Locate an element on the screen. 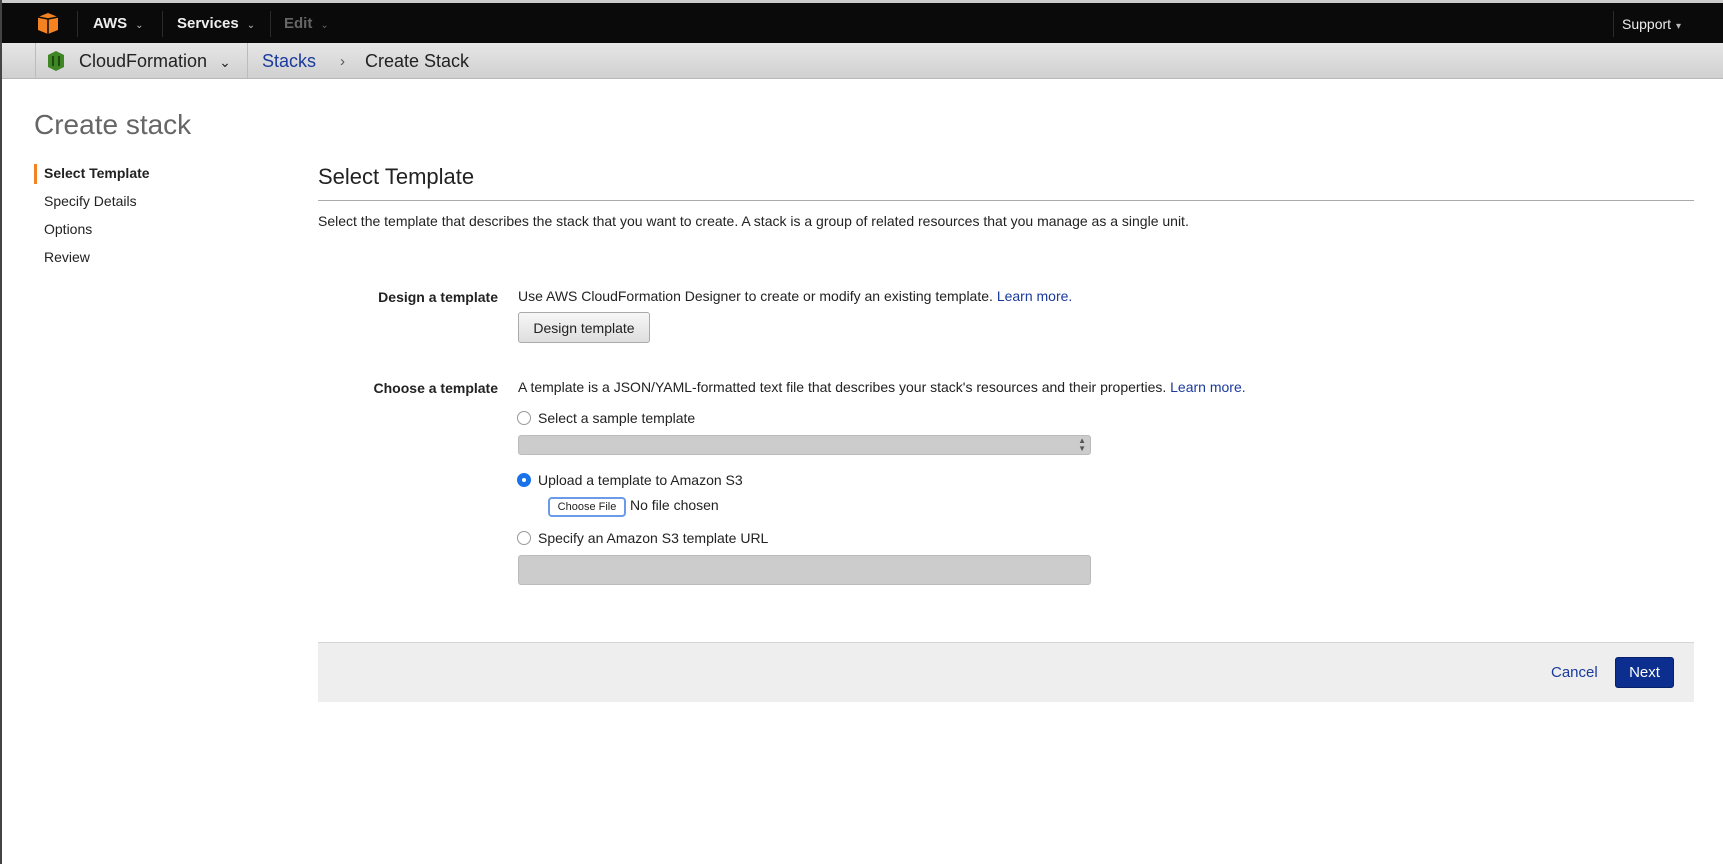 The image size is (1723, 864). support-menu: Support ▾ is located at coordinates (1651, 24).